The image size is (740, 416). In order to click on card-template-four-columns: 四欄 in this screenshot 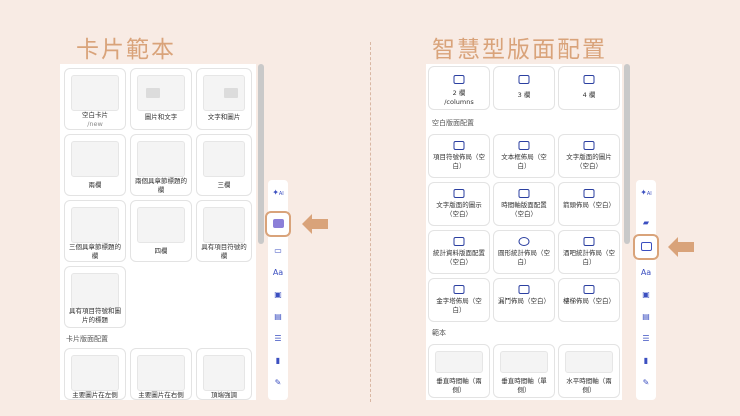, I will do `click(161, 231)`.